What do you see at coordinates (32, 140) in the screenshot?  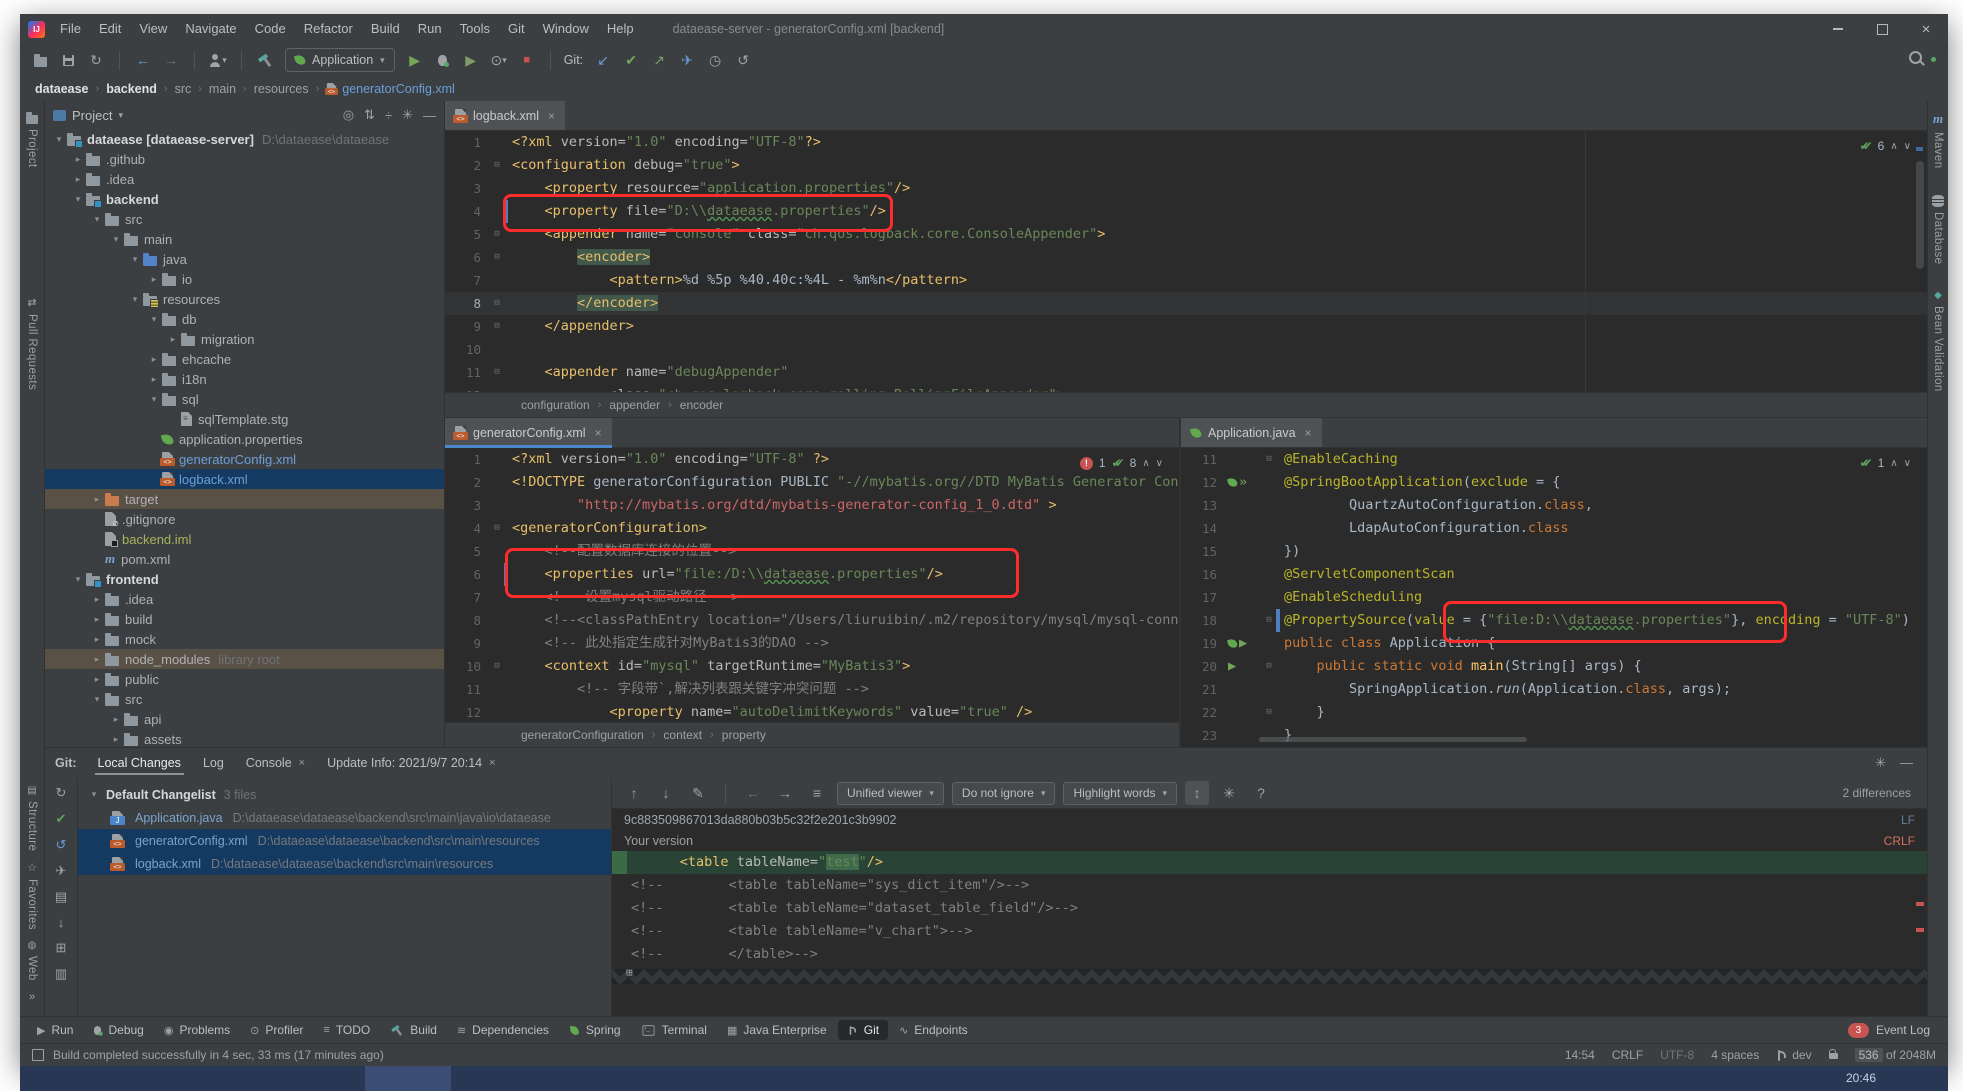 I see `sidebar-tab-project: Project` at bounding box center [32, 140].